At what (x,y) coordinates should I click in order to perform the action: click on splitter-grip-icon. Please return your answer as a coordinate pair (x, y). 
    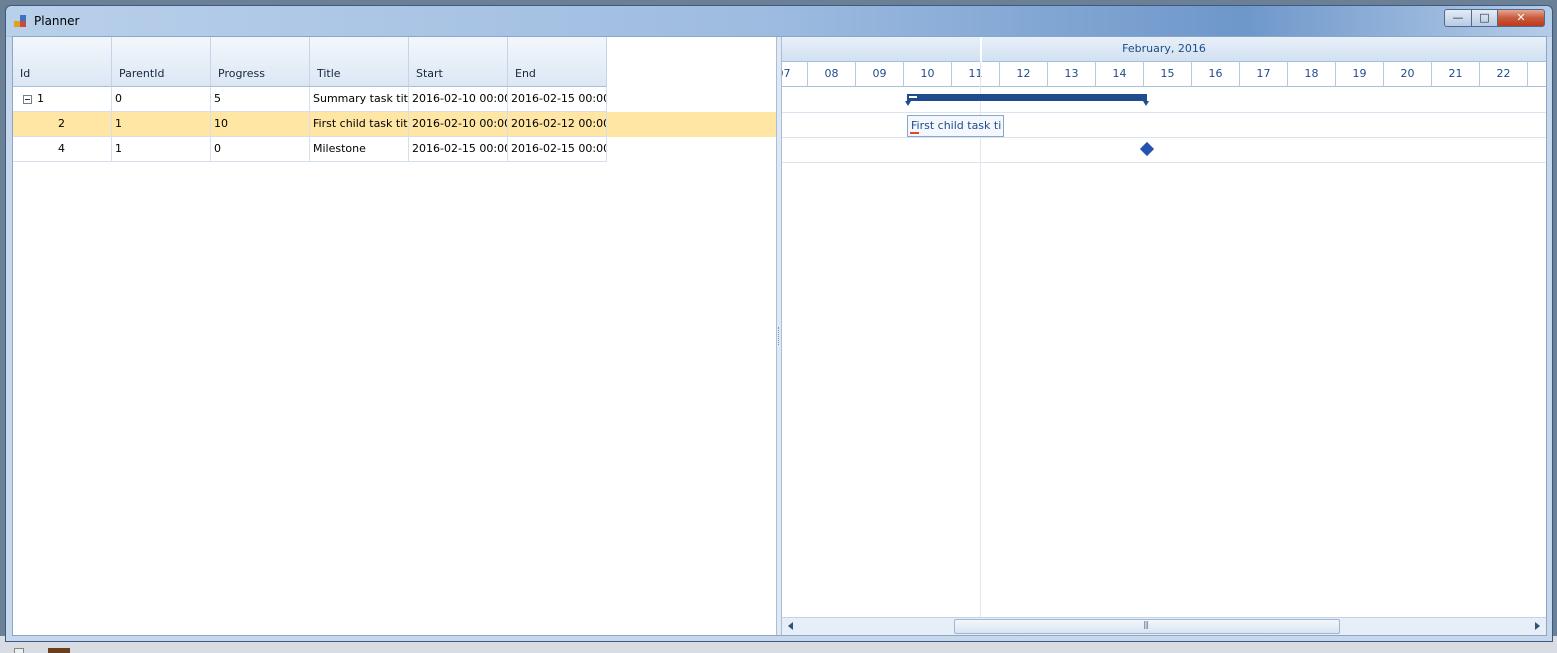
    Looking at the image, I should click on (779, 336).